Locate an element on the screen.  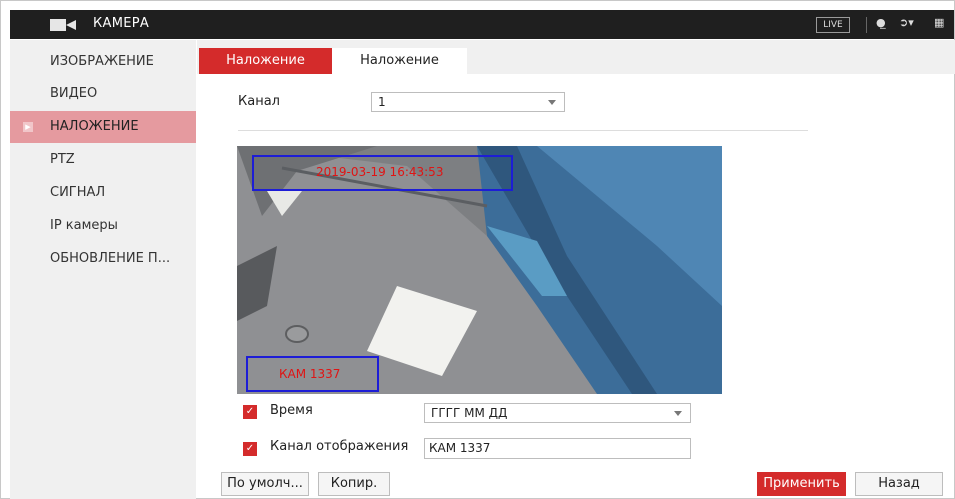
channel-name-overlay-text: КАМ 1337 is located at coordinates (310, 374).